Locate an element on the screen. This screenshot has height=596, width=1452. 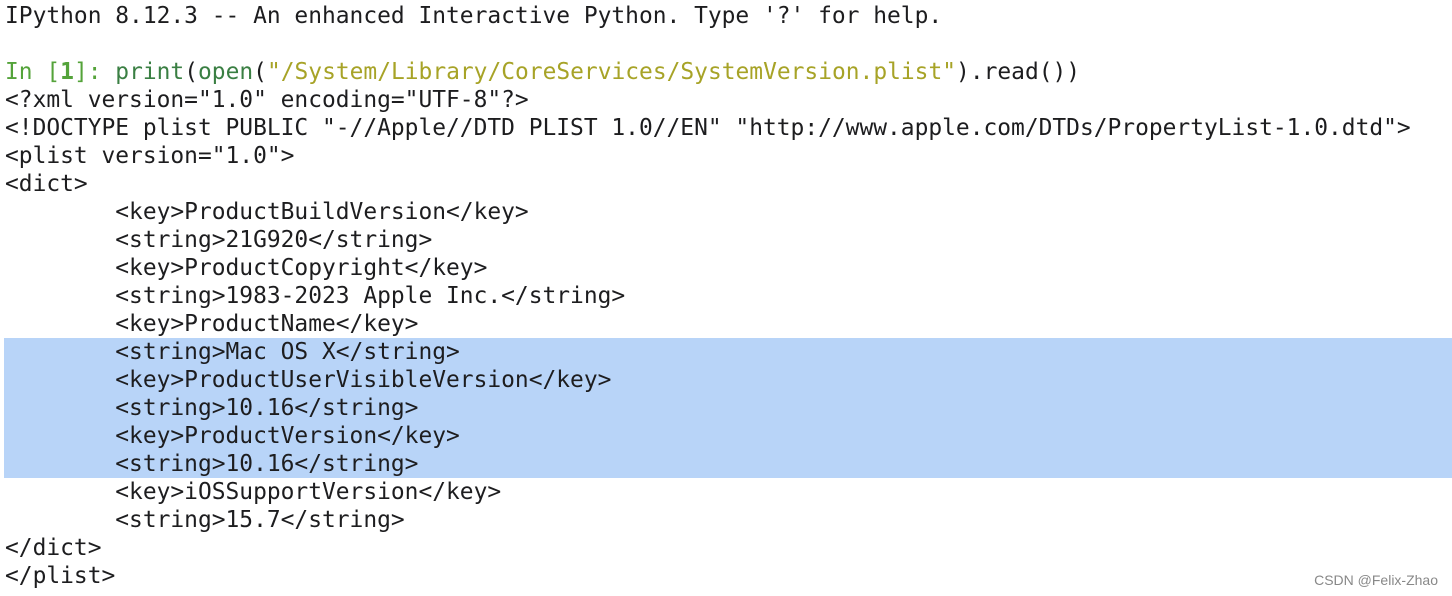
output-line: <key>ProductCopyright</key> is located at coordinates (246, 268).